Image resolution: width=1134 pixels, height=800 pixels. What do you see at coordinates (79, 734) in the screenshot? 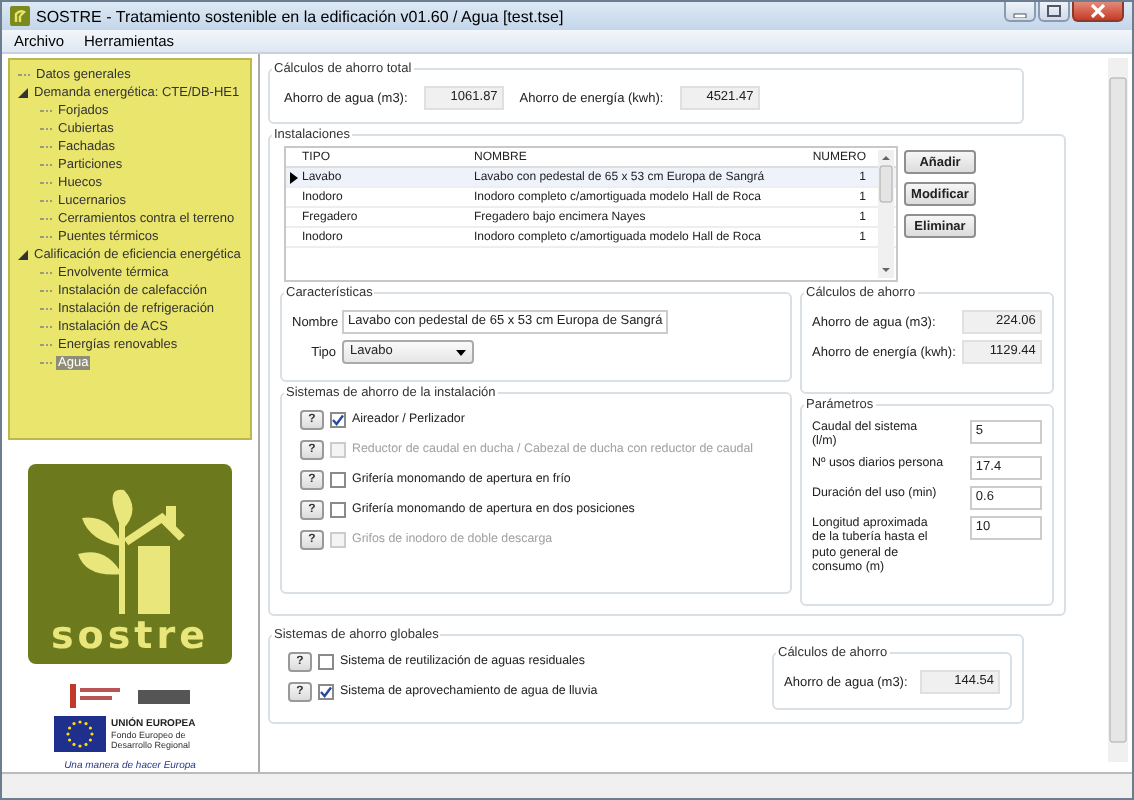
I see `eu-flag-icon` at bounding box center [79, 734].